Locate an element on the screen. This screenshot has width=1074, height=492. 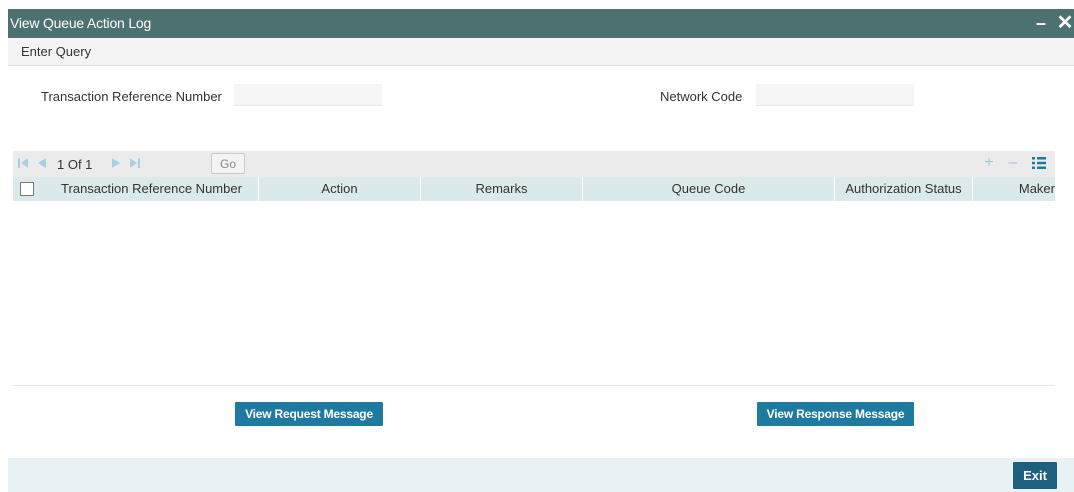
go-button: Go is located at coordinates (228, 163).